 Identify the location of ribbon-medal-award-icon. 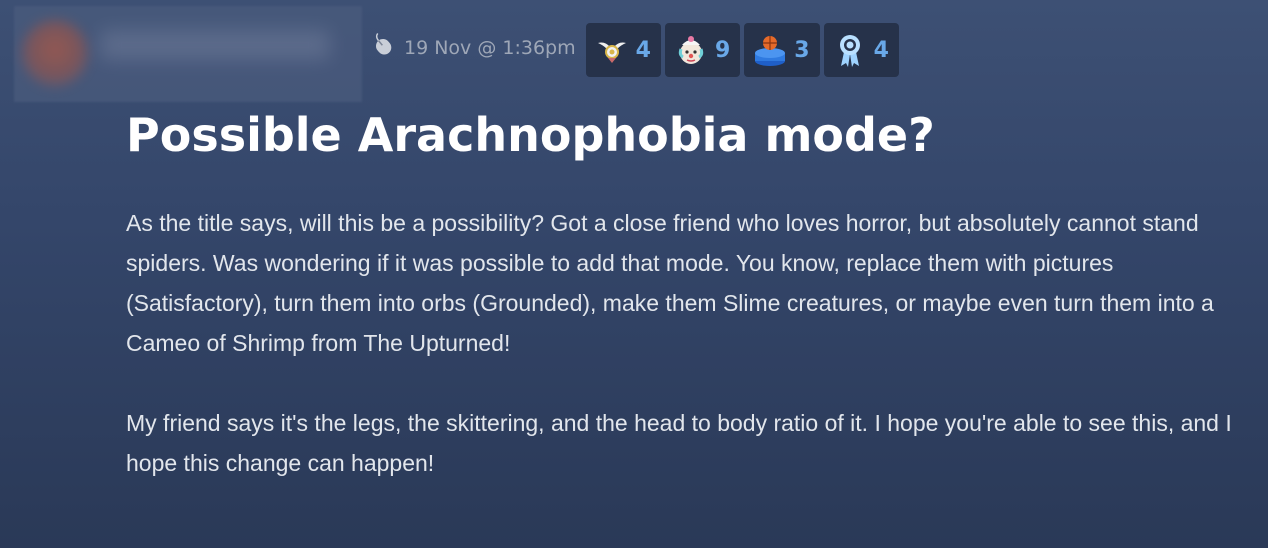
(850, 50).